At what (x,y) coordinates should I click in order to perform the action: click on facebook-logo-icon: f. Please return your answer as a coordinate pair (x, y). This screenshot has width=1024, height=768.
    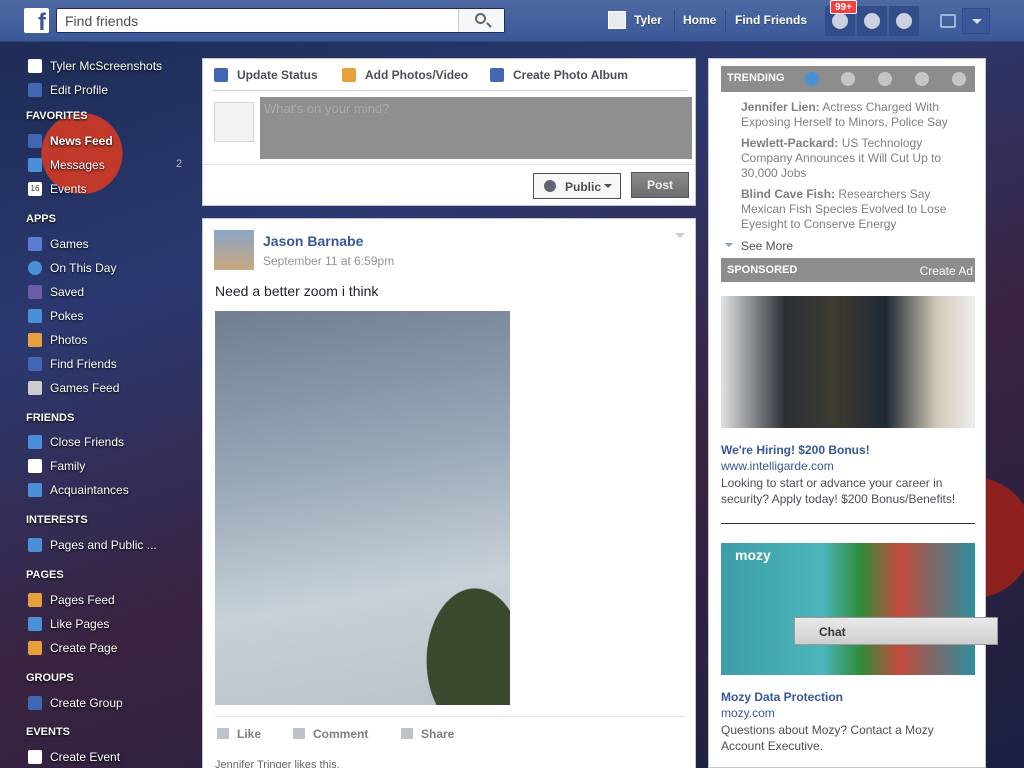
    Looking at the image, I should click on (36, 20).